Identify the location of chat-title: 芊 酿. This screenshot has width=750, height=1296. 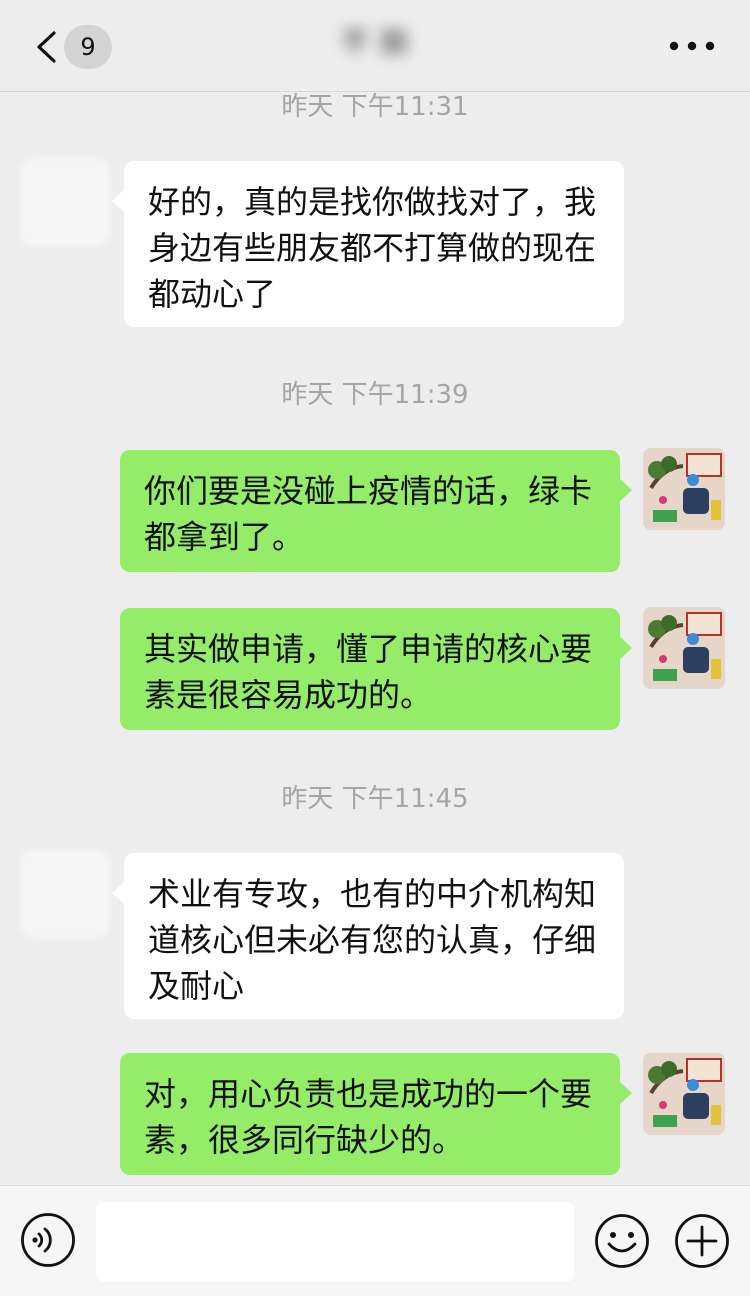
(375, 43).